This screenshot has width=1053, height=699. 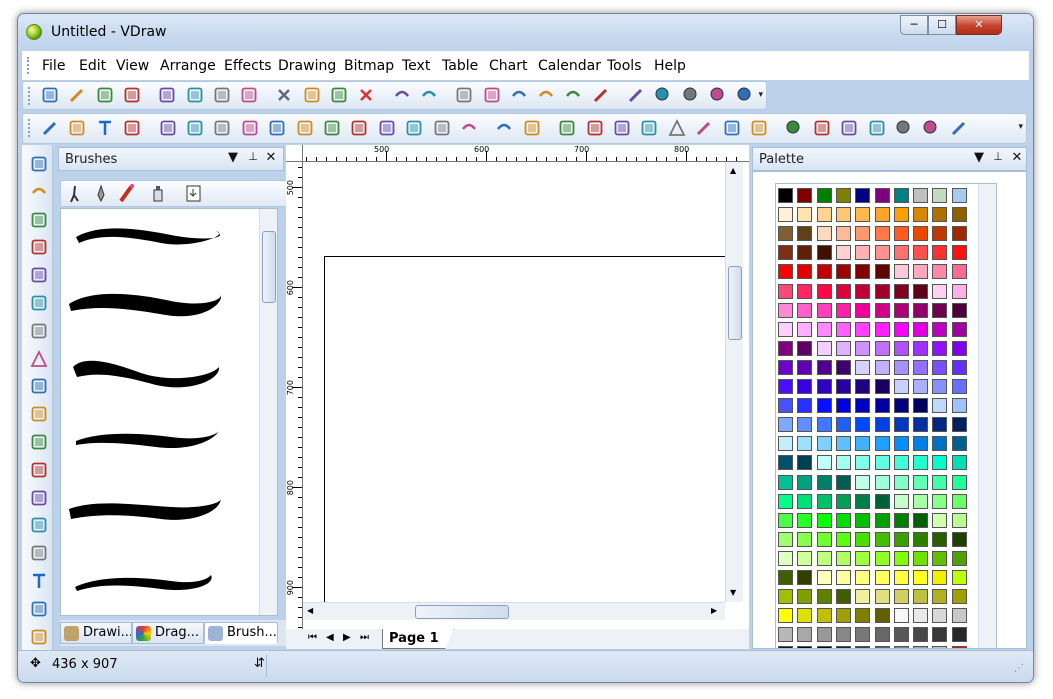 What do you see at coordinates (126, 193) in the screenshot?
I see `red-brush-icon` at bounding box center [126, 193].